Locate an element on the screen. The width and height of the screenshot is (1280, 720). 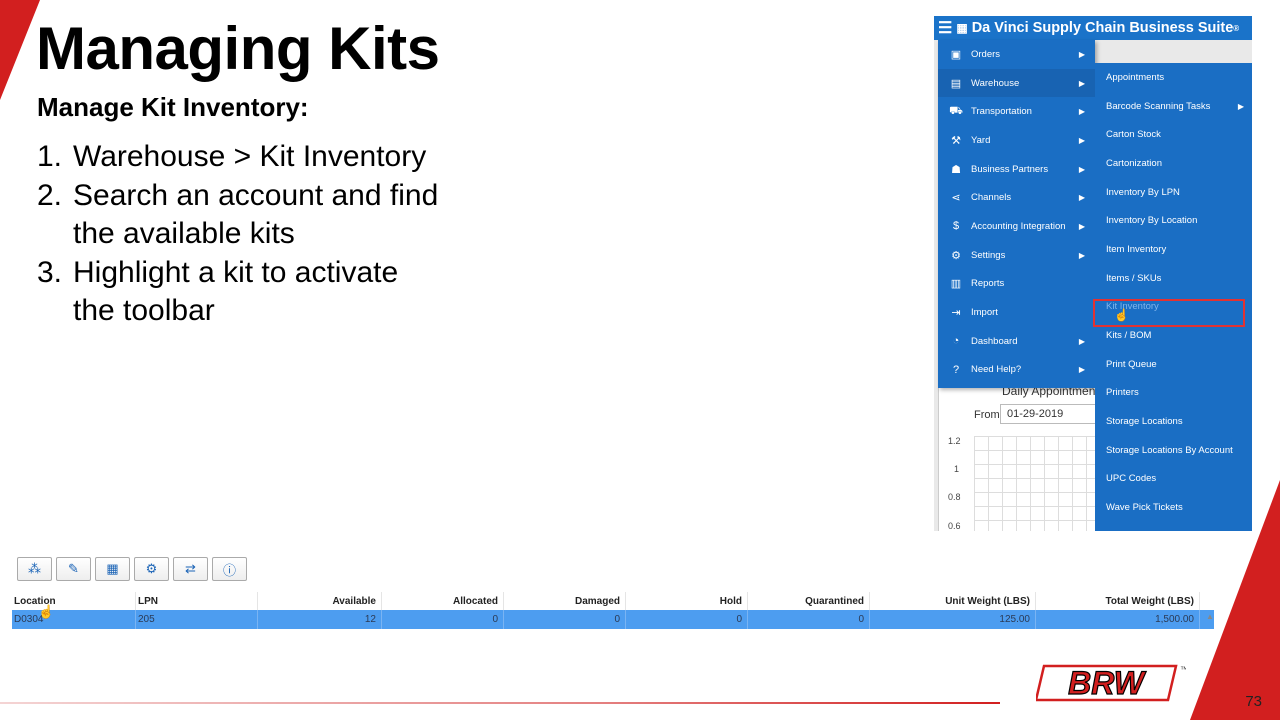
table-row: D0304 205 12 0 0 0 0 125.00 1,500.00 is located at coordinates (613, 619).